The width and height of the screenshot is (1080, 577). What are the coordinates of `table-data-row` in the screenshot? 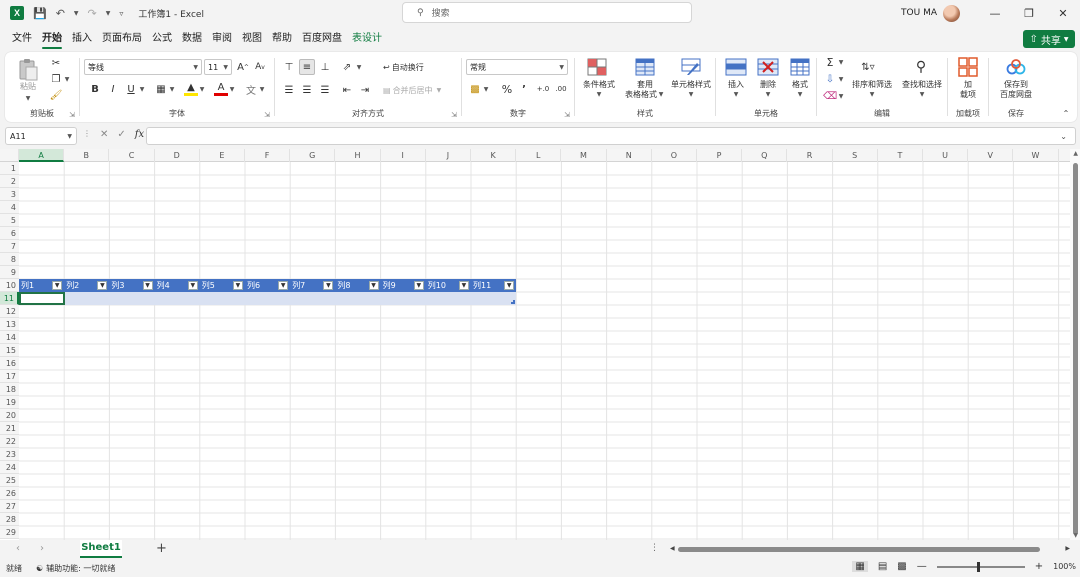 It's located at (267, 298).